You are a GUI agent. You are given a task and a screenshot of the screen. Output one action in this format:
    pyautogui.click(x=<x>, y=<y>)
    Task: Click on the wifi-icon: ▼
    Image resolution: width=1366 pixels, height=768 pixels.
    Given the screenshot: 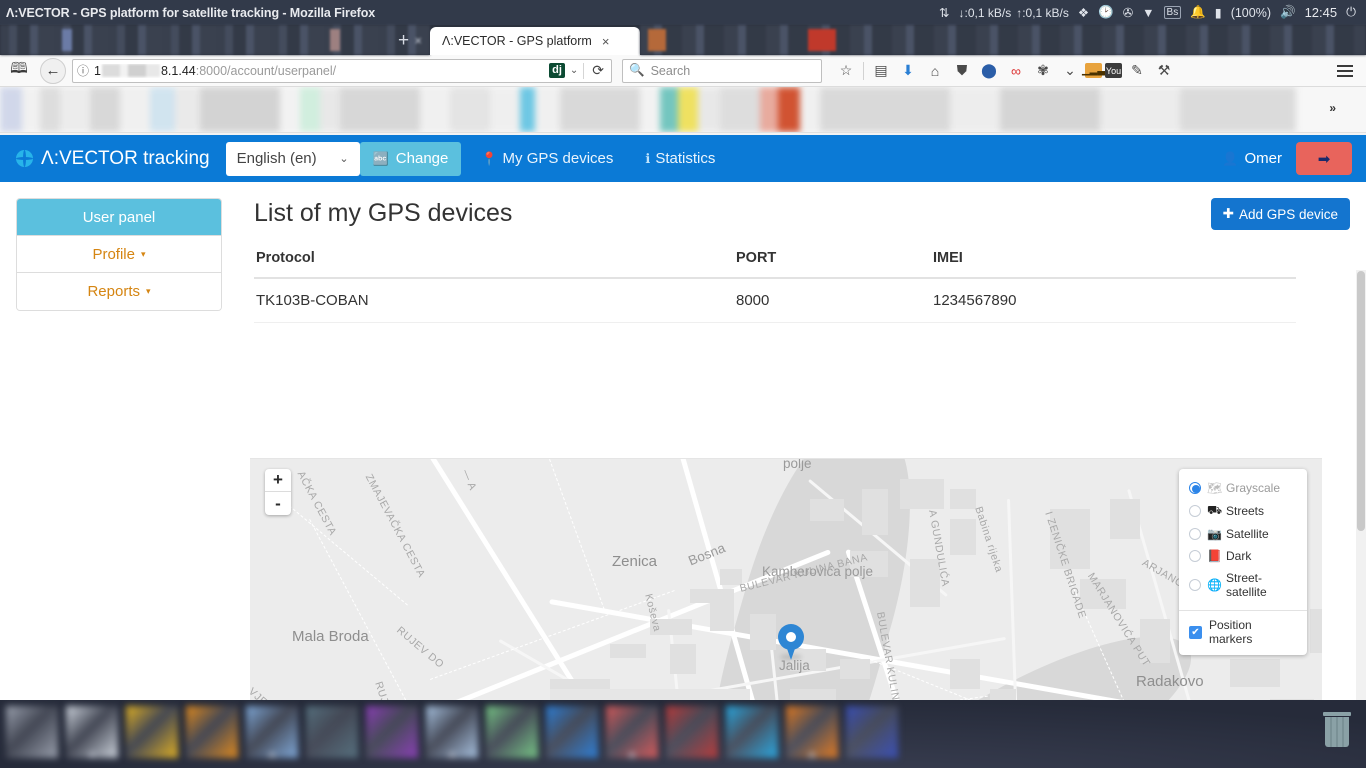 What is the action you would take?
    pyautogui.click(x=1148, y=13)
    